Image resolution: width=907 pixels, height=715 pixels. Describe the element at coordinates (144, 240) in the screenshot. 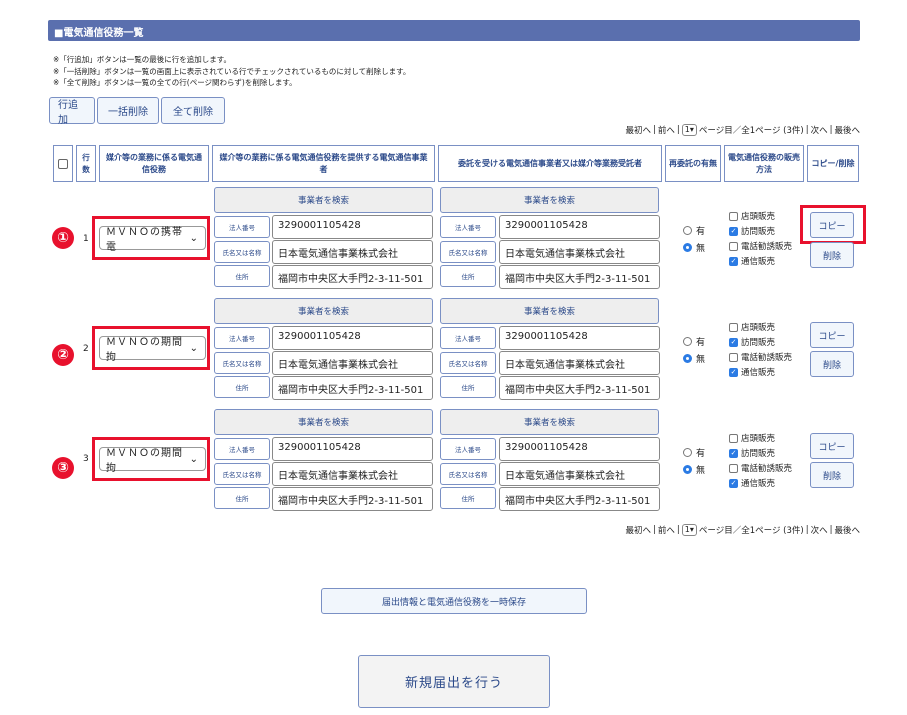

I see `service-select-value: ＭＶＮＯの携帯電` at that location.